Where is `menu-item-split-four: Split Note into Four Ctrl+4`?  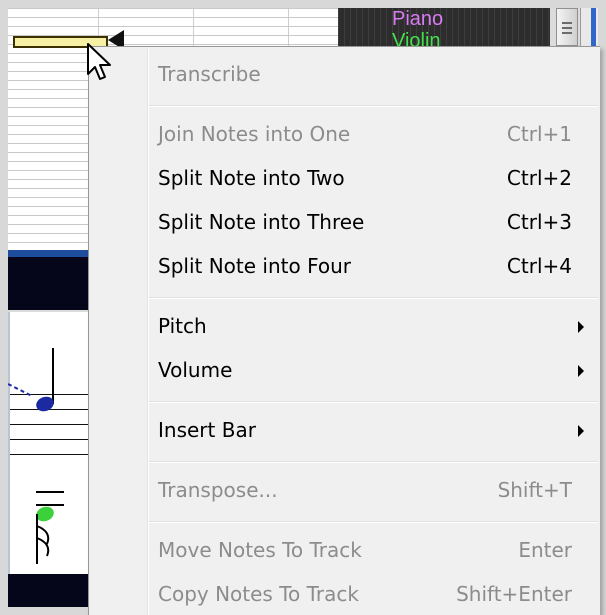 menu-item-split-four: Split Note into Four Ctrl+4 is located at coordinates (344, 266).